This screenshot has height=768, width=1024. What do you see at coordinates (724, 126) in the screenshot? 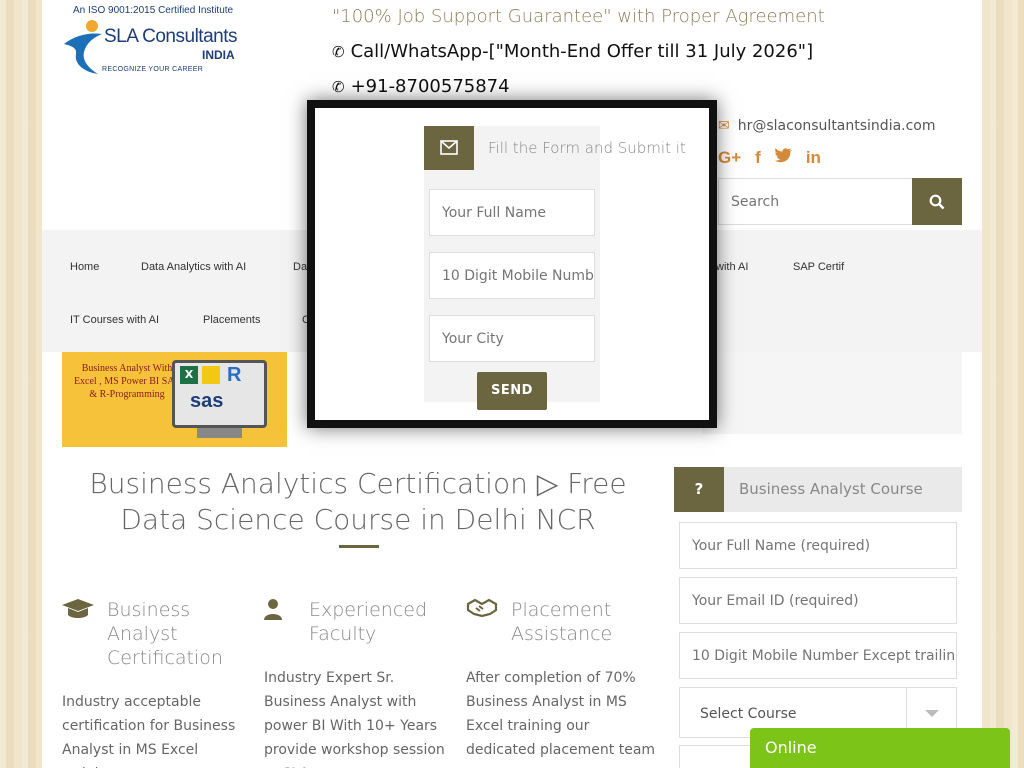
I see `envelope-icon: ✉` at bounding box center [724, 126].